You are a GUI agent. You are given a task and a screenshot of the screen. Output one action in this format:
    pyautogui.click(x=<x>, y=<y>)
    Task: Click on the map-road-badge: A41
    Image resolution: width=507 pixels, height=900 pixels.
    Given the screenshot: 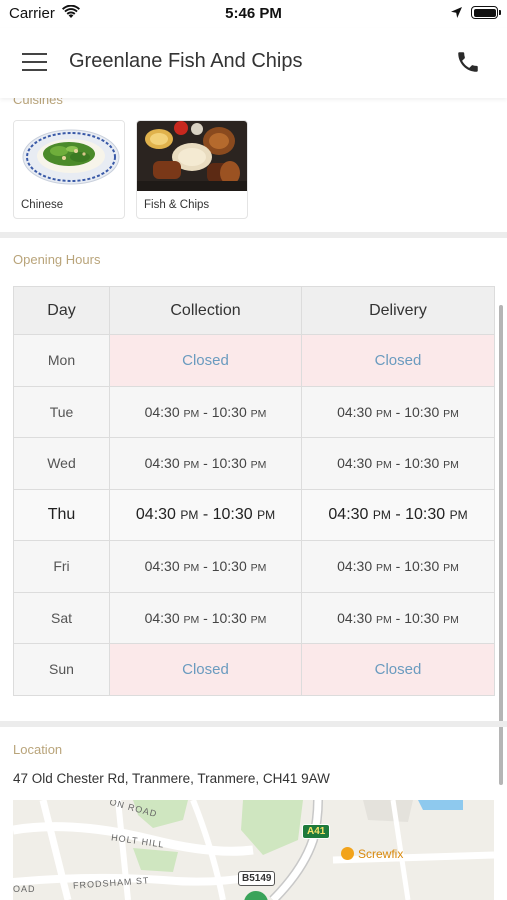 What is the action you would take?
    pyautogui.click(x=316, y=831)
    